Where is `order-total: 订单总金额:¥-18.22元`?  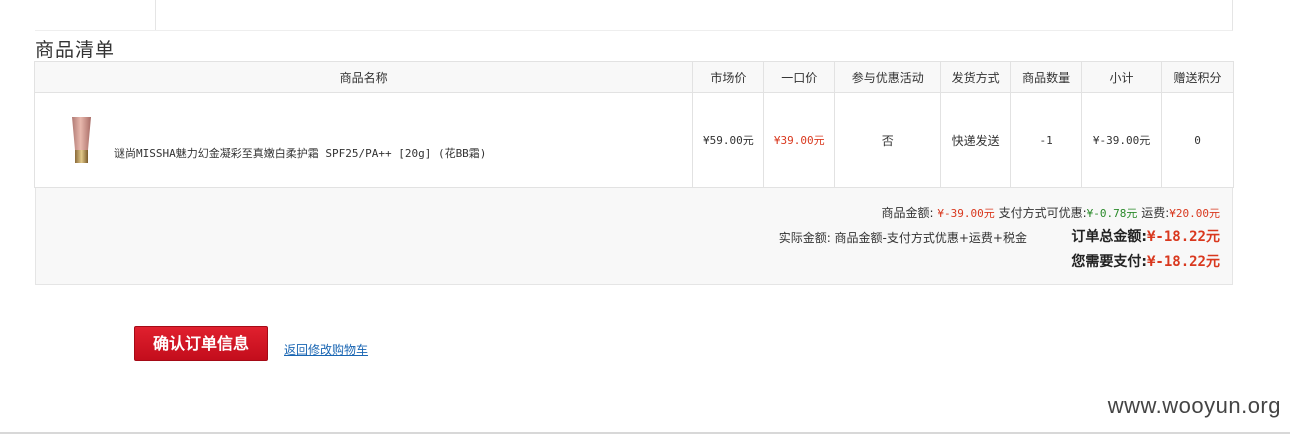
order-total: 订单总金额:¥-18.22元 is located at coordinates (1145, 236).